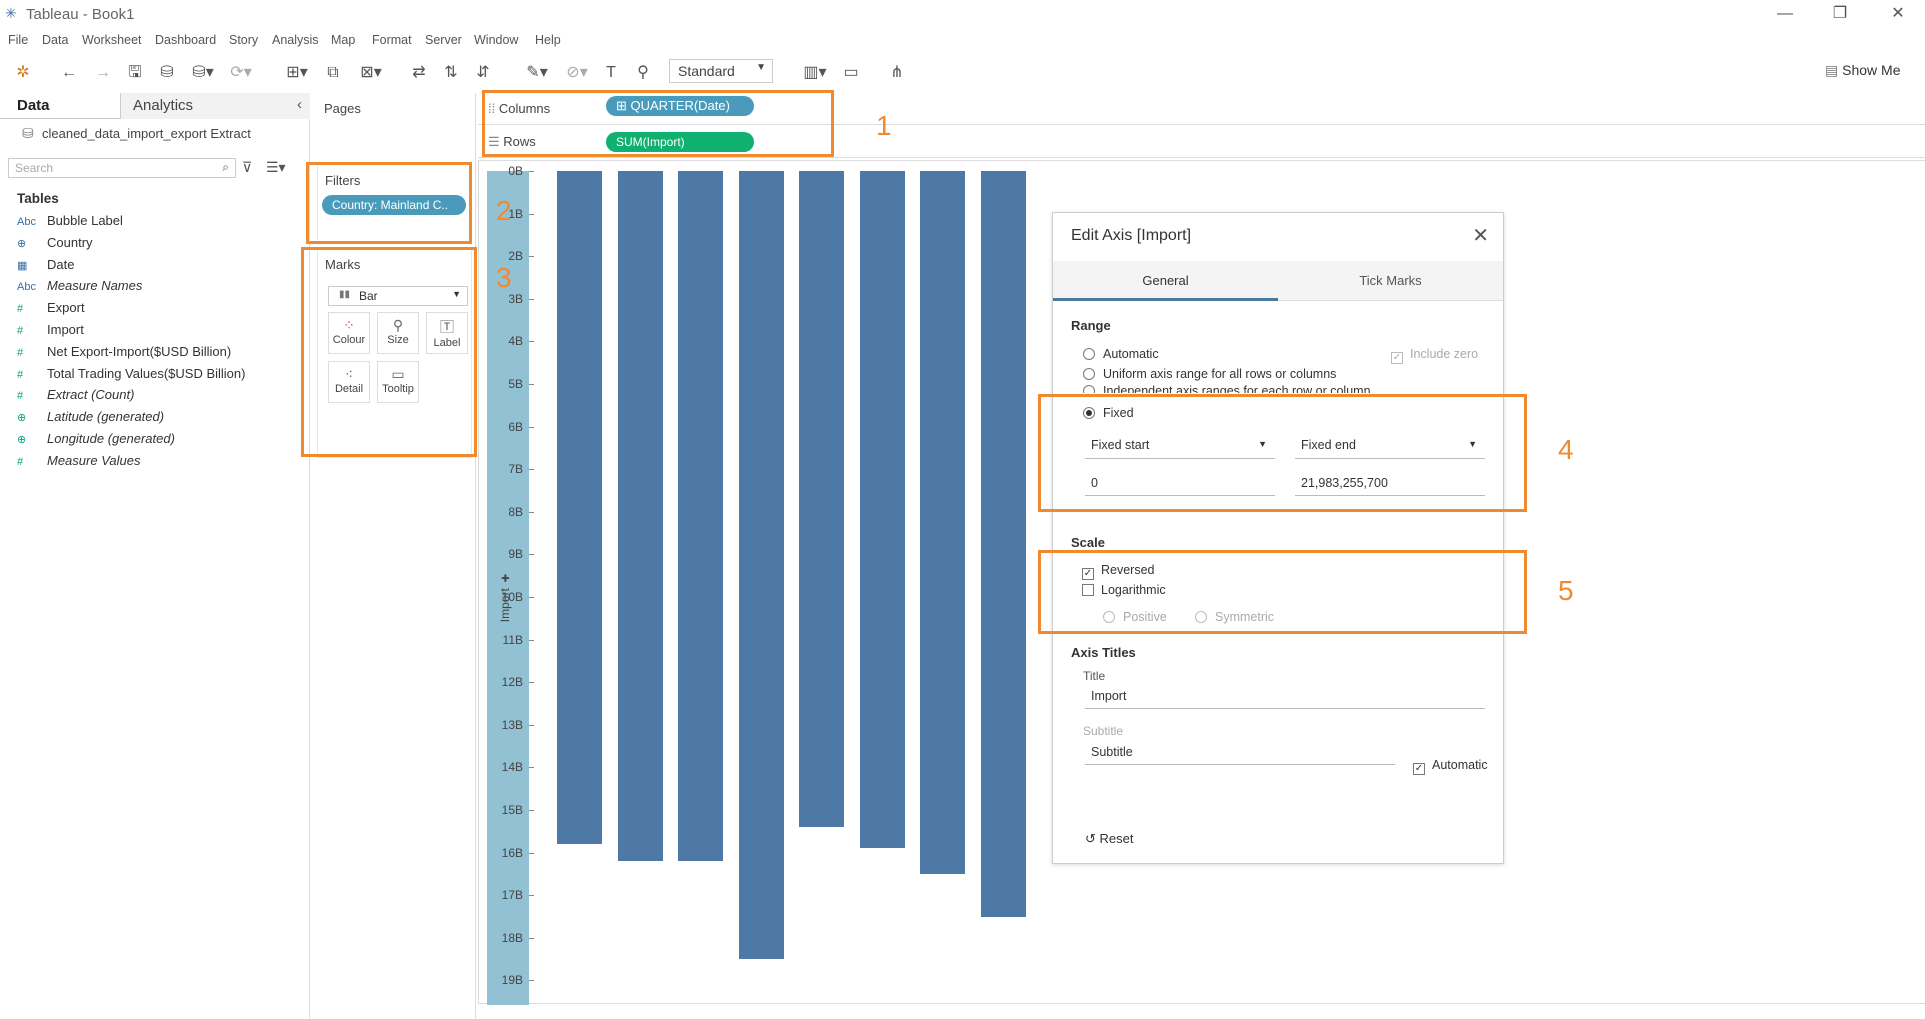 This screenshot has width=1925, height=1019. I want to click on field-item: Abc Bubble Label, so click(70, 223).